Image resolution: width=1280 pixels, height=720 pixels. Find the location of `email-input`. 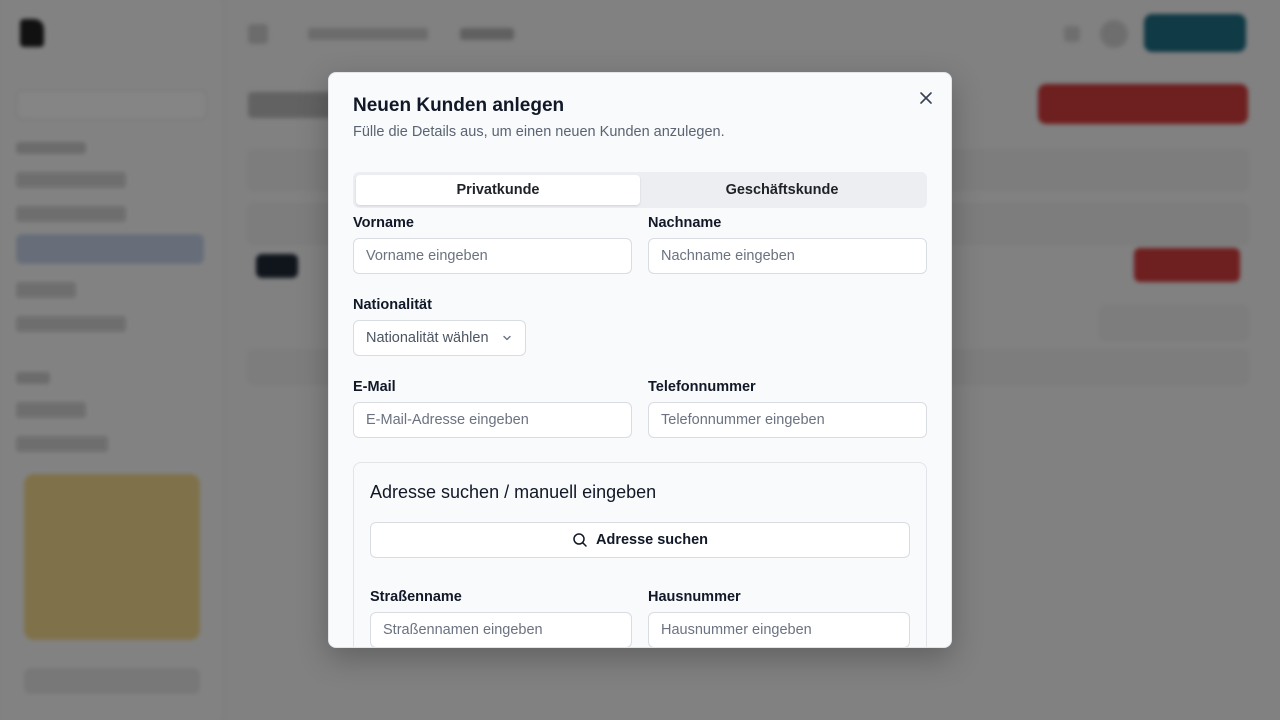

email-input is located at coordinates (492, 420).